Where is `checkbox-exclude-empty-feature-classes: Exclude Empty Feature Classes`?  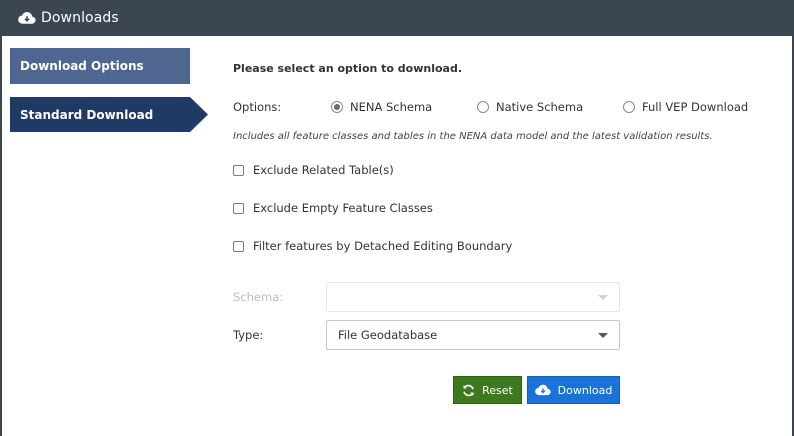 checkbox-exclude-empty-feature-classes: Exclude Empty Feature Classes is located at coordinates (333, 208).